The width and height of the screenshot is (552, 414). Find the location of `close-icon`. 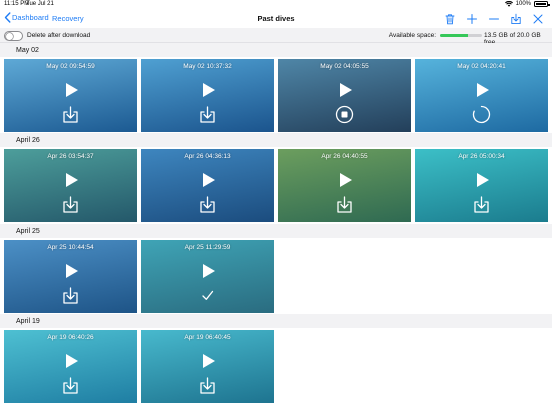

close-icon is located at coordinates (538, 19).